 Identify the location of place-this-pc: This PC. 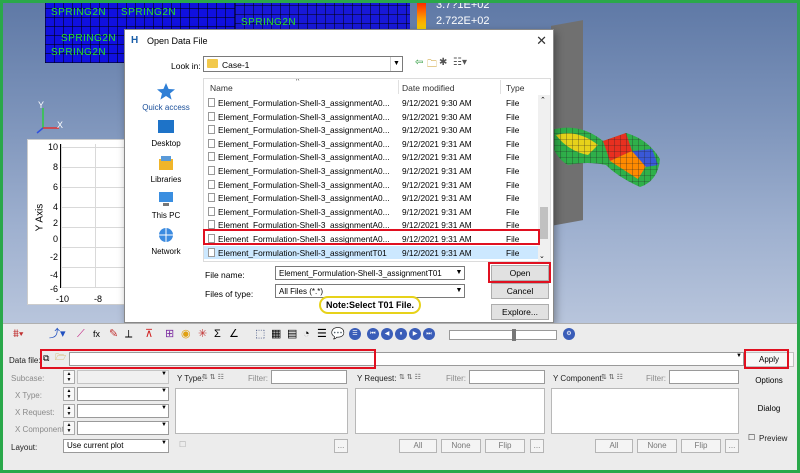
(166, 205).